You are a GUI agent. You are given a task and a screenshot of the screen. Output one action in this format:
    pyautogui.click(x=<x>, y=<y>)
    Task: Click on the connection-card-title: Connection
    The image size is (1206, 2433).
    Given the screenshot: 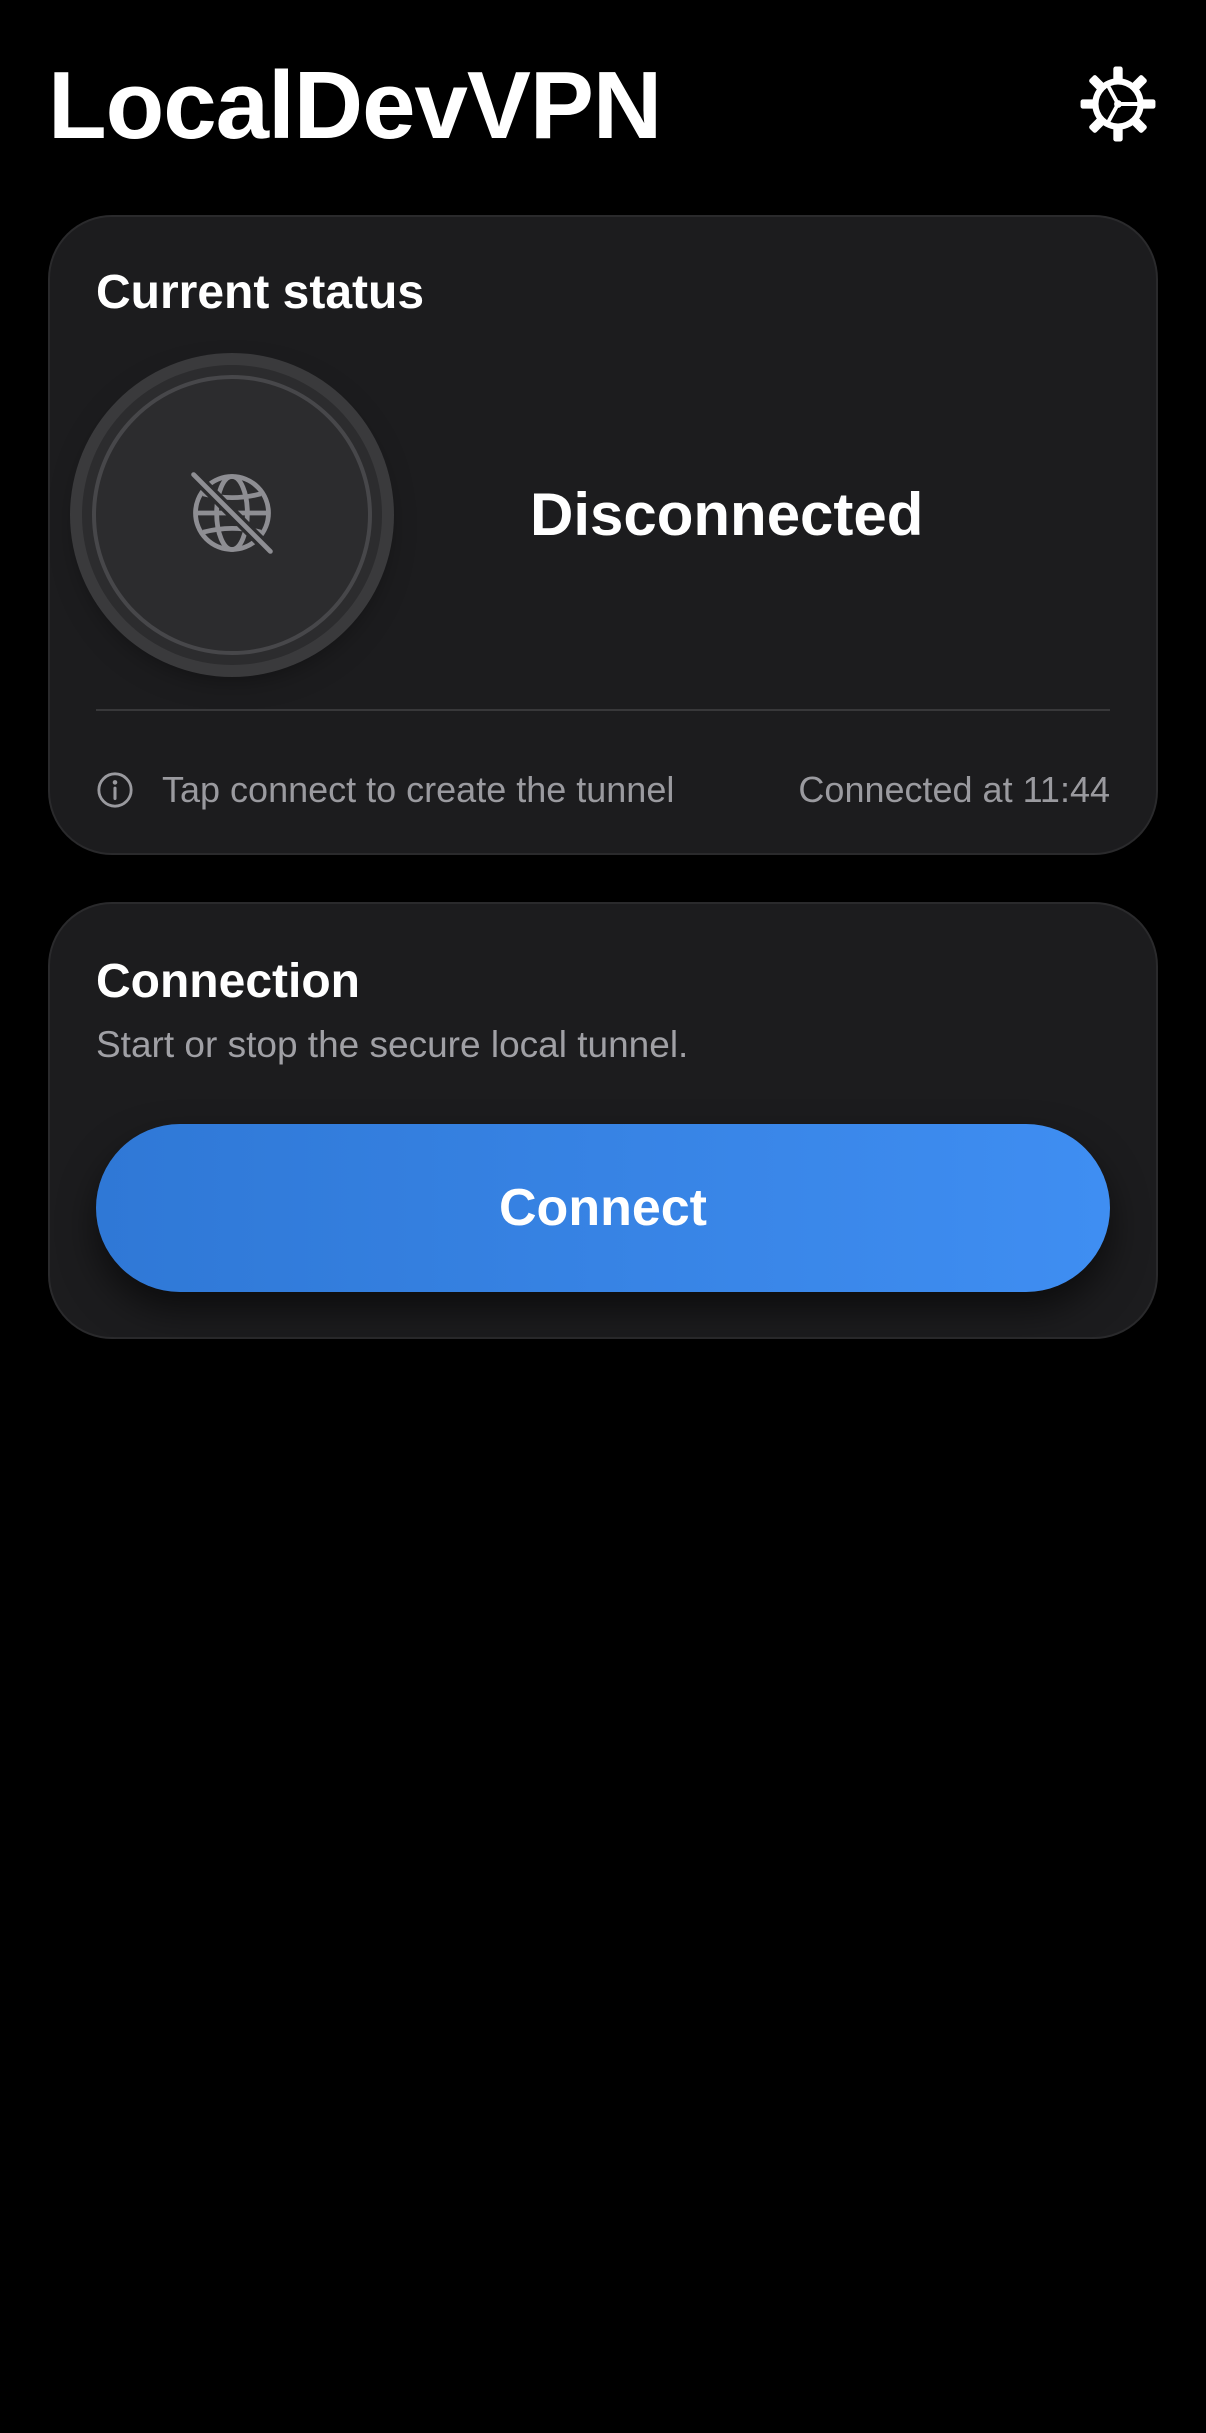 What is the action you would take?
    pyautogui.click(x=228, y=981)
    